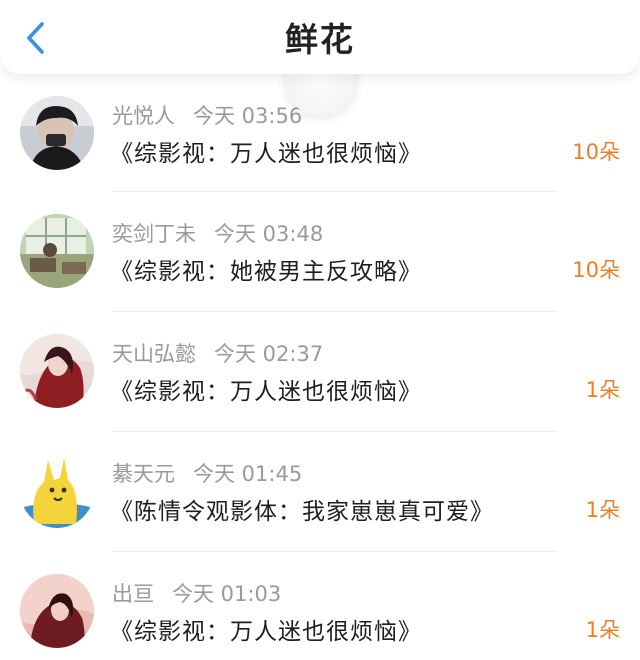 The height and width of the screenshot is (660, 640). Describe the element at coordinates (248, 474) in the screenshot. I see `record-time: 今天 01:45` at that location.